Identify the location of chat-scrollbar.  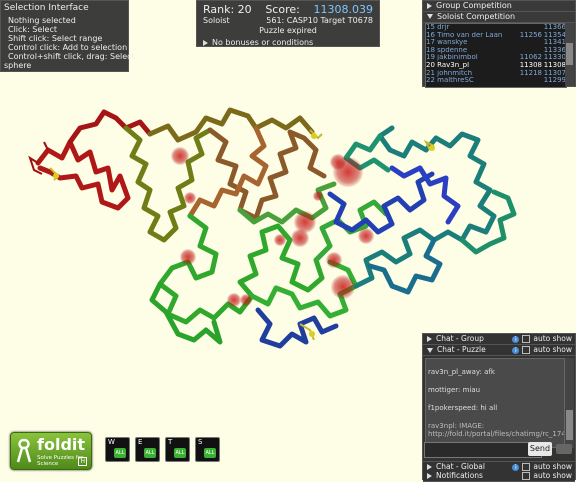
(569, 403).